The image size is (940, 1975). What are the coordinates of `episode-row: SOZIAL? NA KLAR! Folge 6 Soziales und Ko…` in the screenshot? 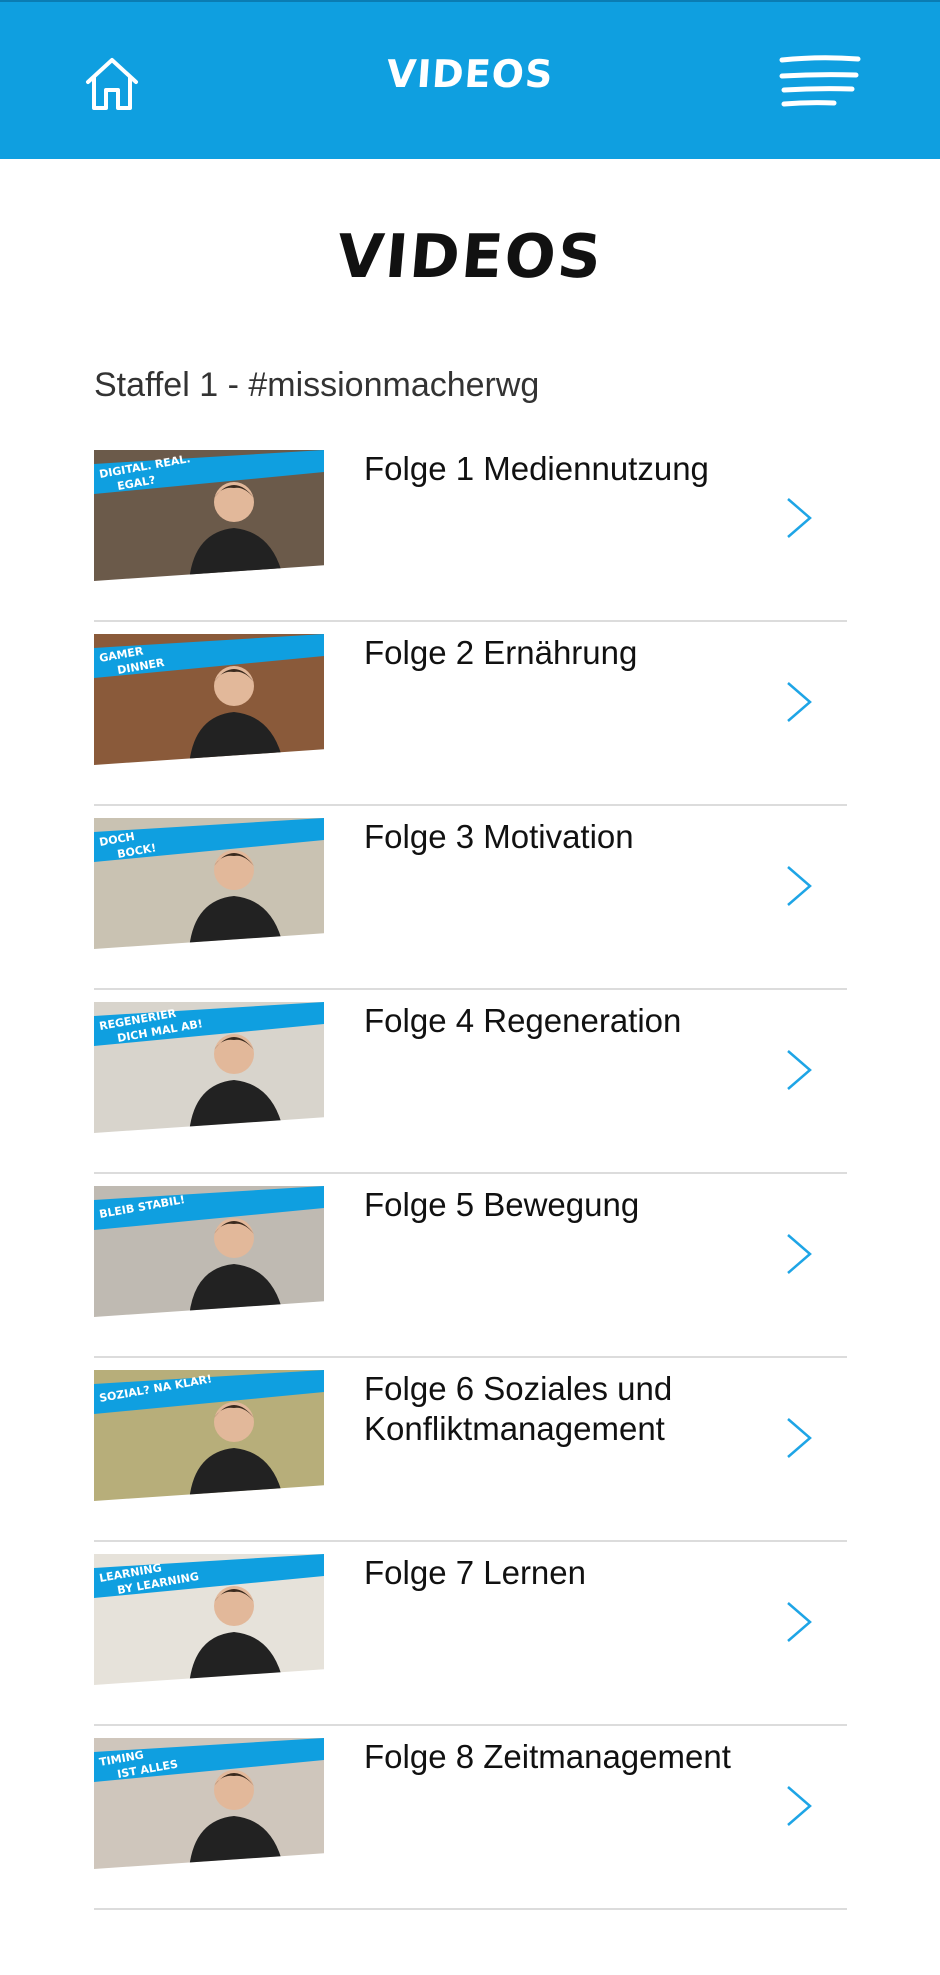 It's located at (470, 1450).